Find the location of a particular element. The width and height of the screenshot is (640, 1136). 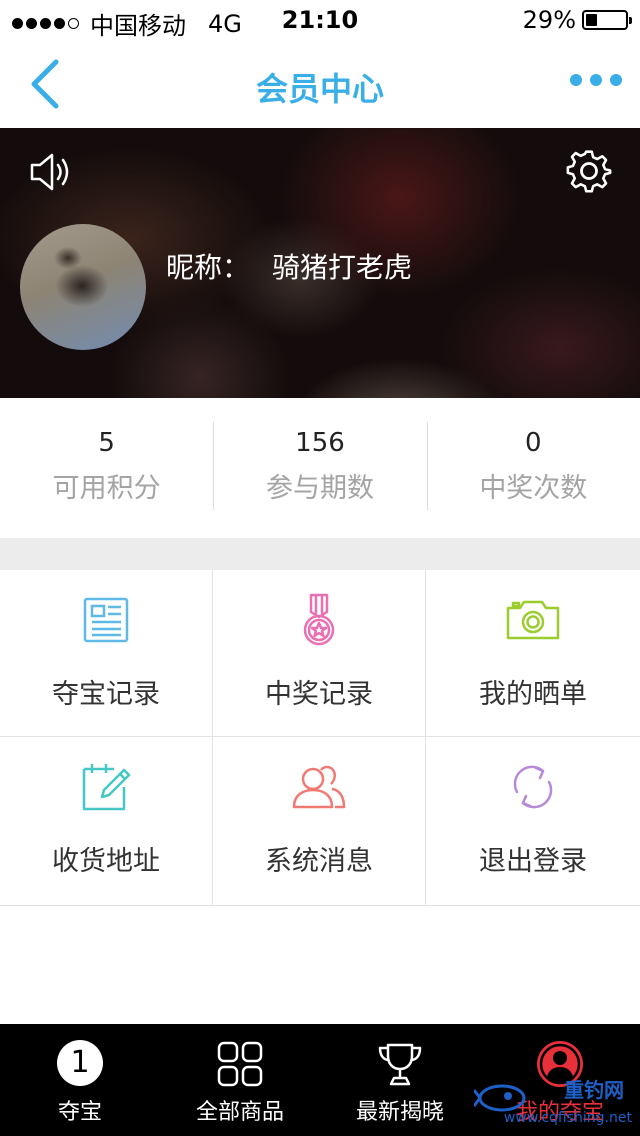

stat-label: 中奖次数 is located at coordinates (533, 488).